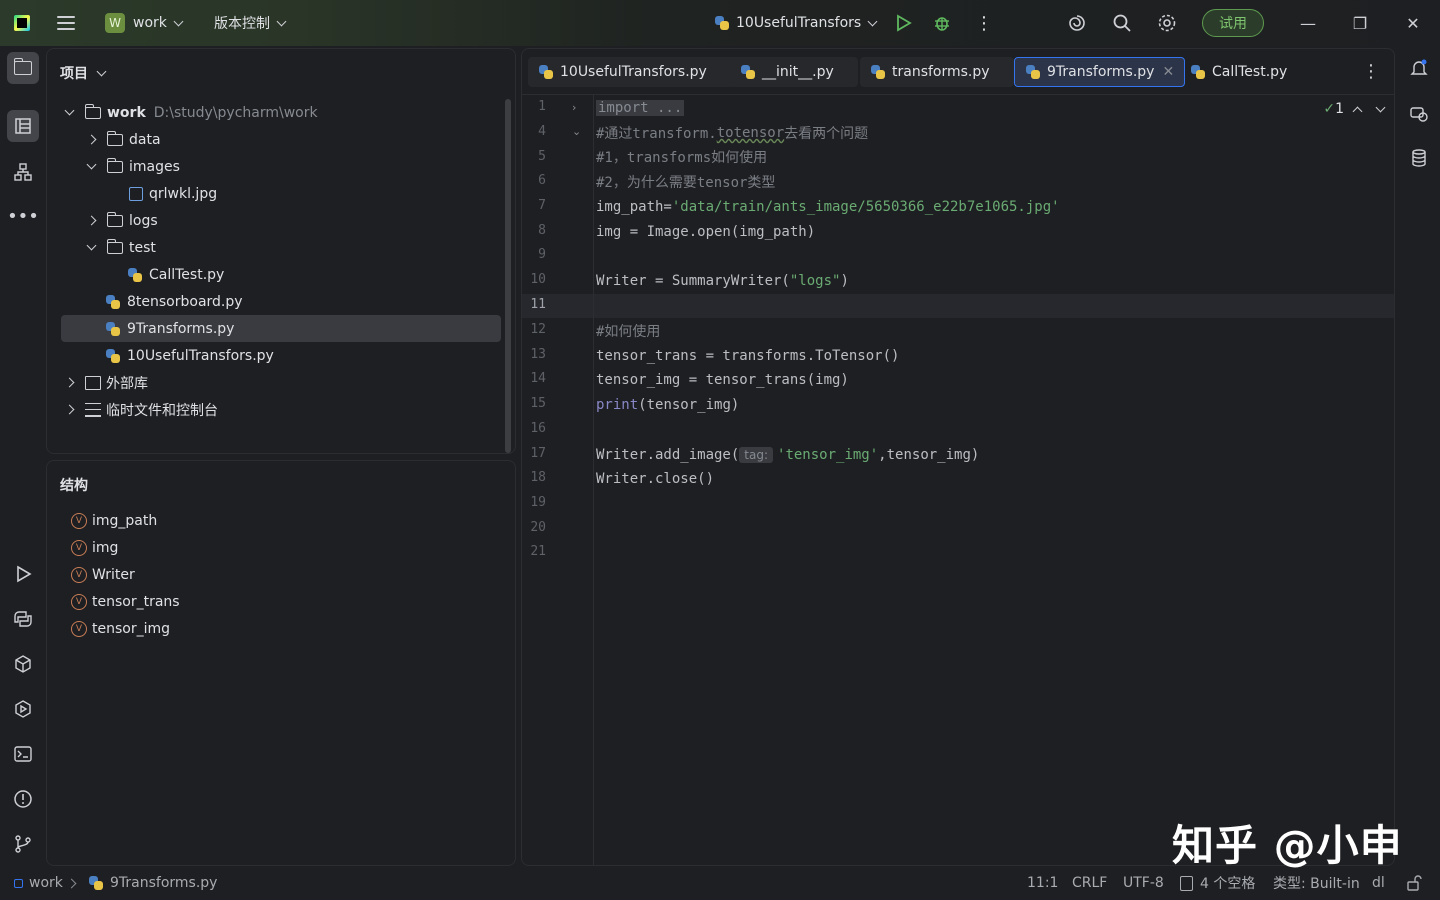  Describe the element at coordinates (655, 479) in the screenshot. I see `code-token: Writer.close()` at that location.